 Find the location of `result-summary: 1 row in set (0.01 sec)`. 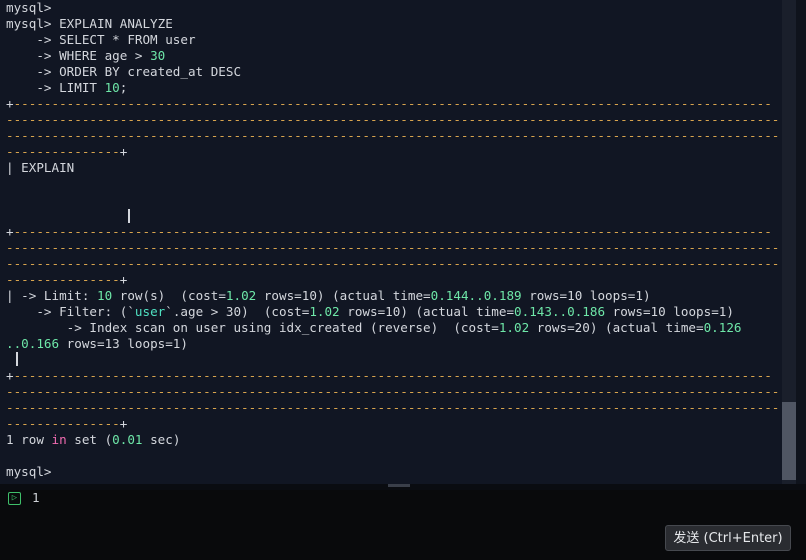

result-summary: 1 row in set (0.01 sec) is located at coordinates (93, 439).